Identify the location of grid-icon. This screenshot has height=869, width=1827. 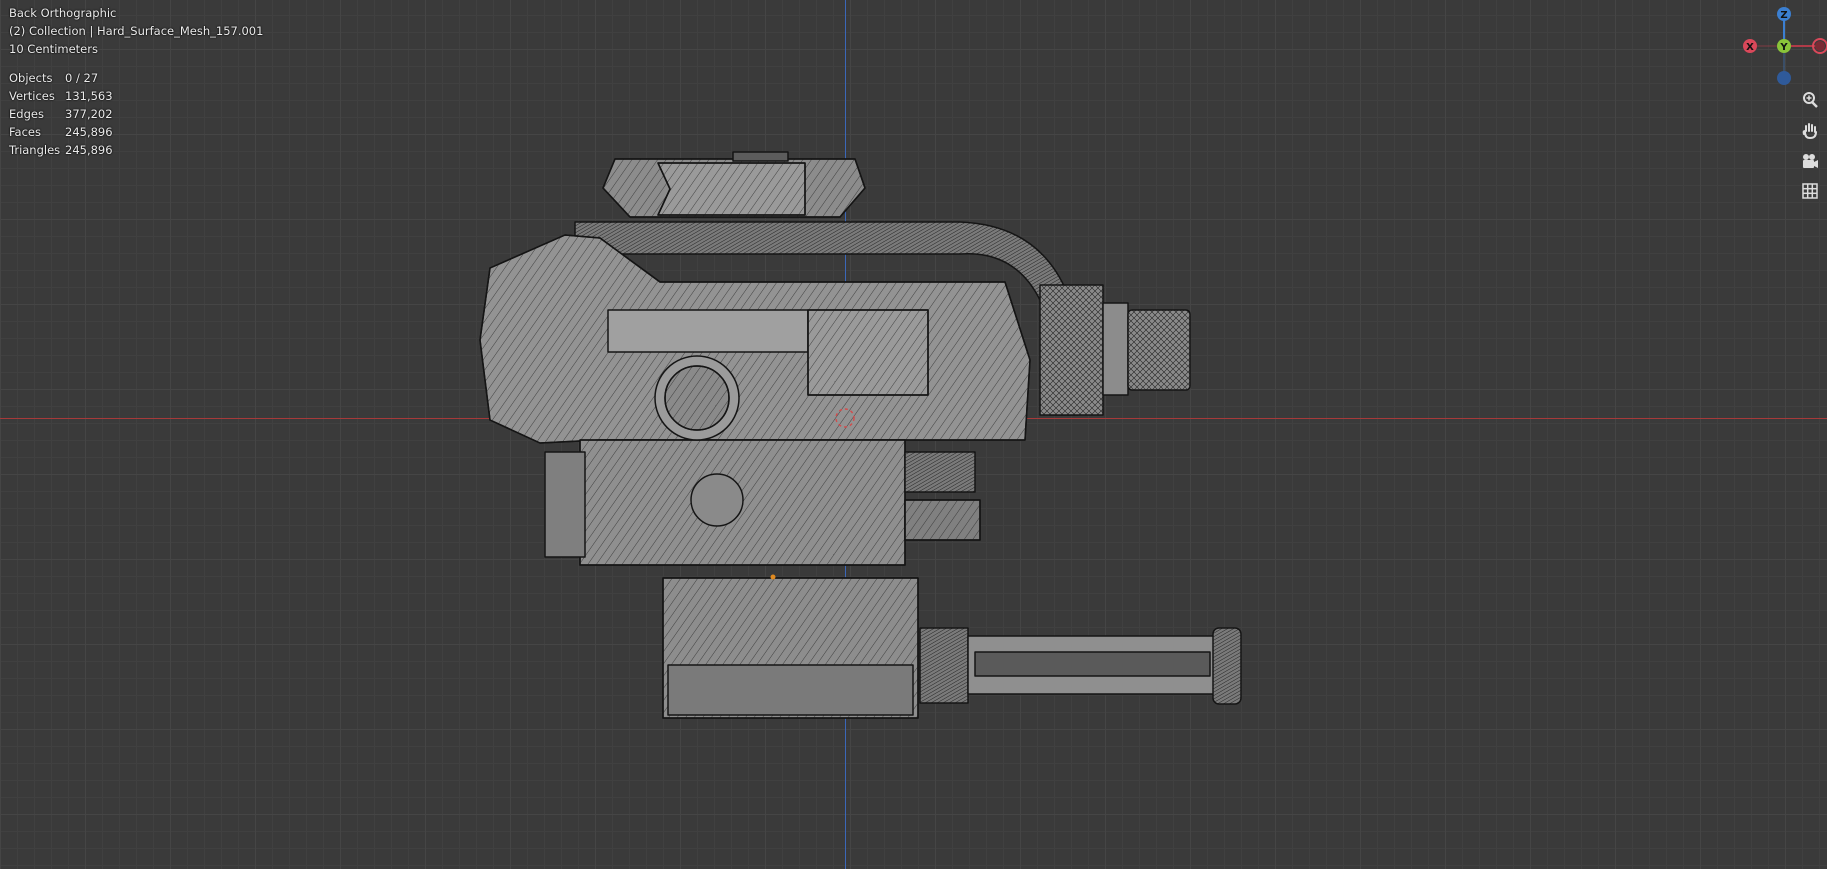
(1810, 191).